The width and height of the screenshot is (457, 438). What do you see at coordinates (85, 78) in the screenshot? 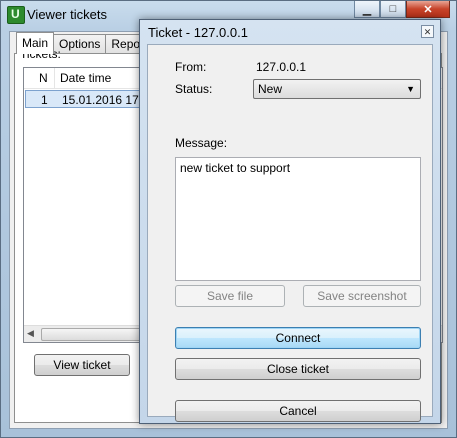
I see `column-header-datetime: Date time` at bounding box center [85, 78].